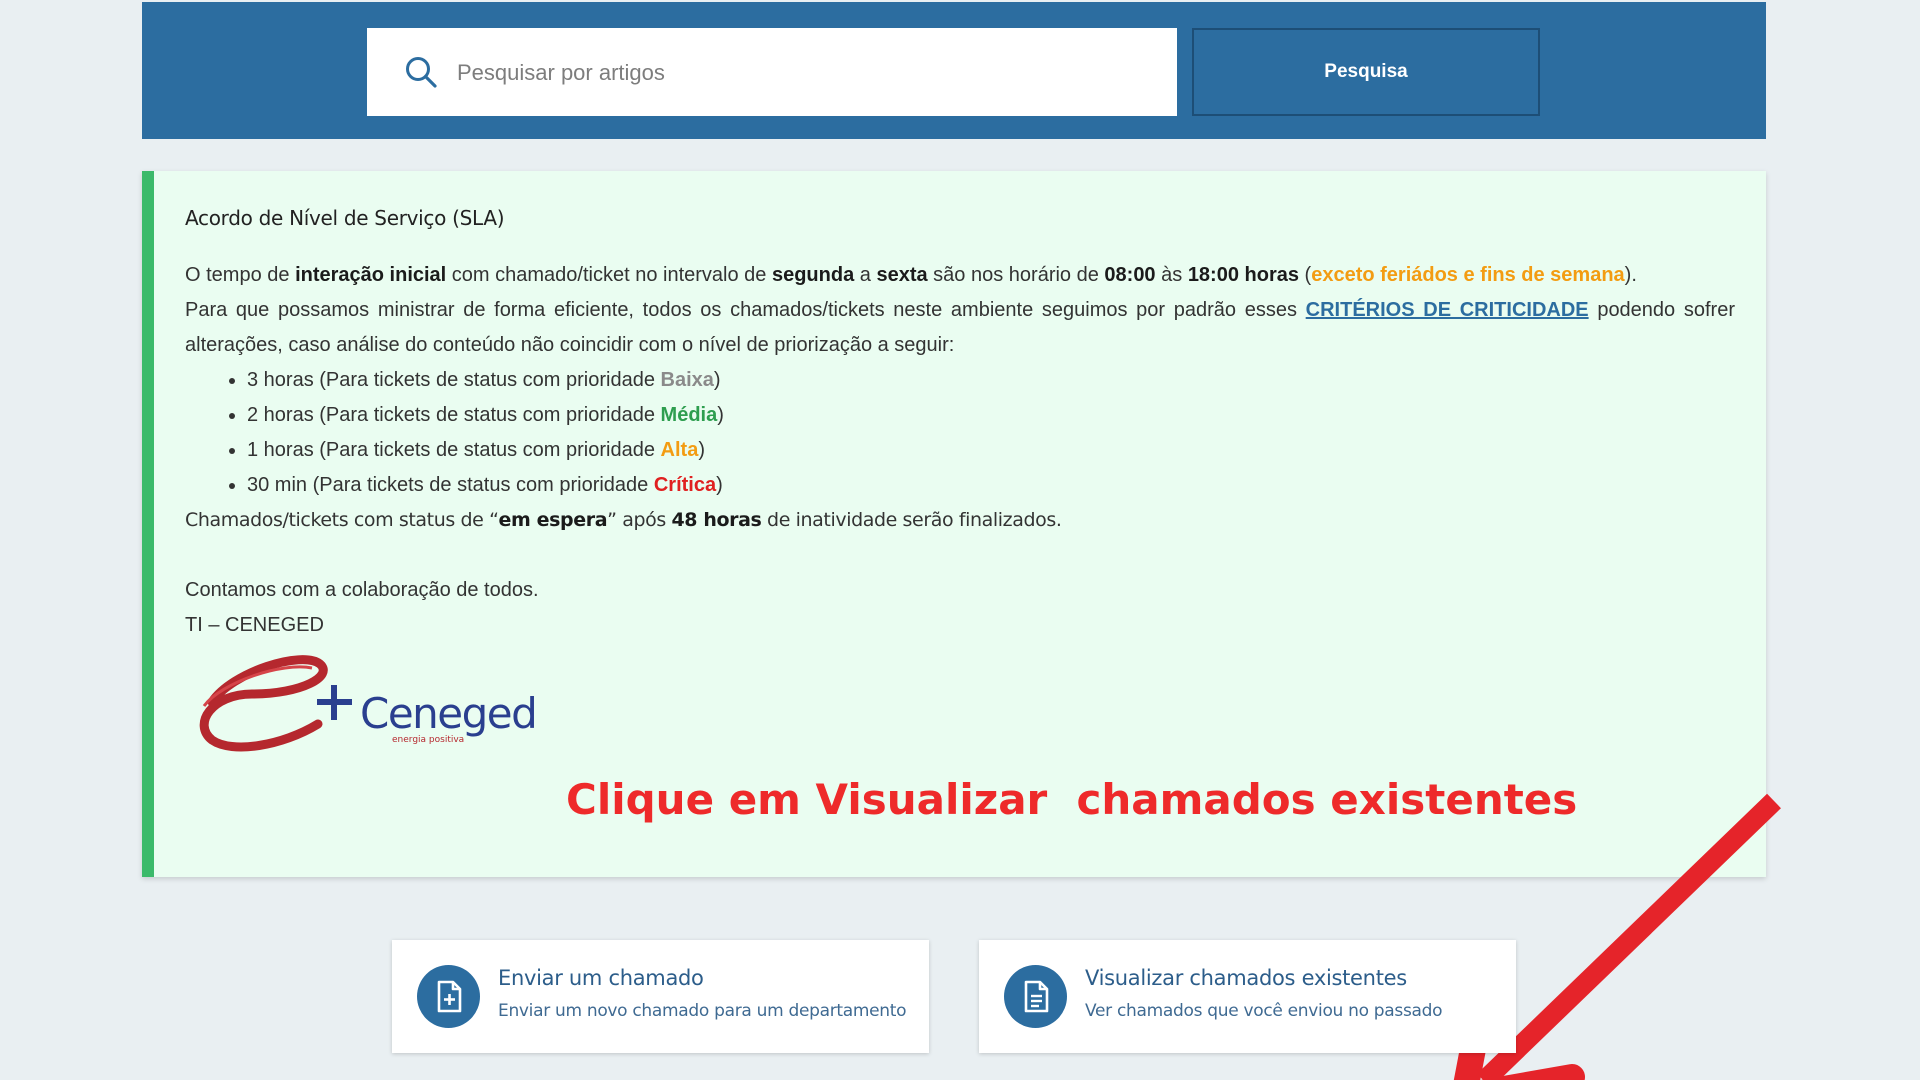 The width and height of the screenshot is (1920, 1080). I want to click on search-icon, so click(421, 72).